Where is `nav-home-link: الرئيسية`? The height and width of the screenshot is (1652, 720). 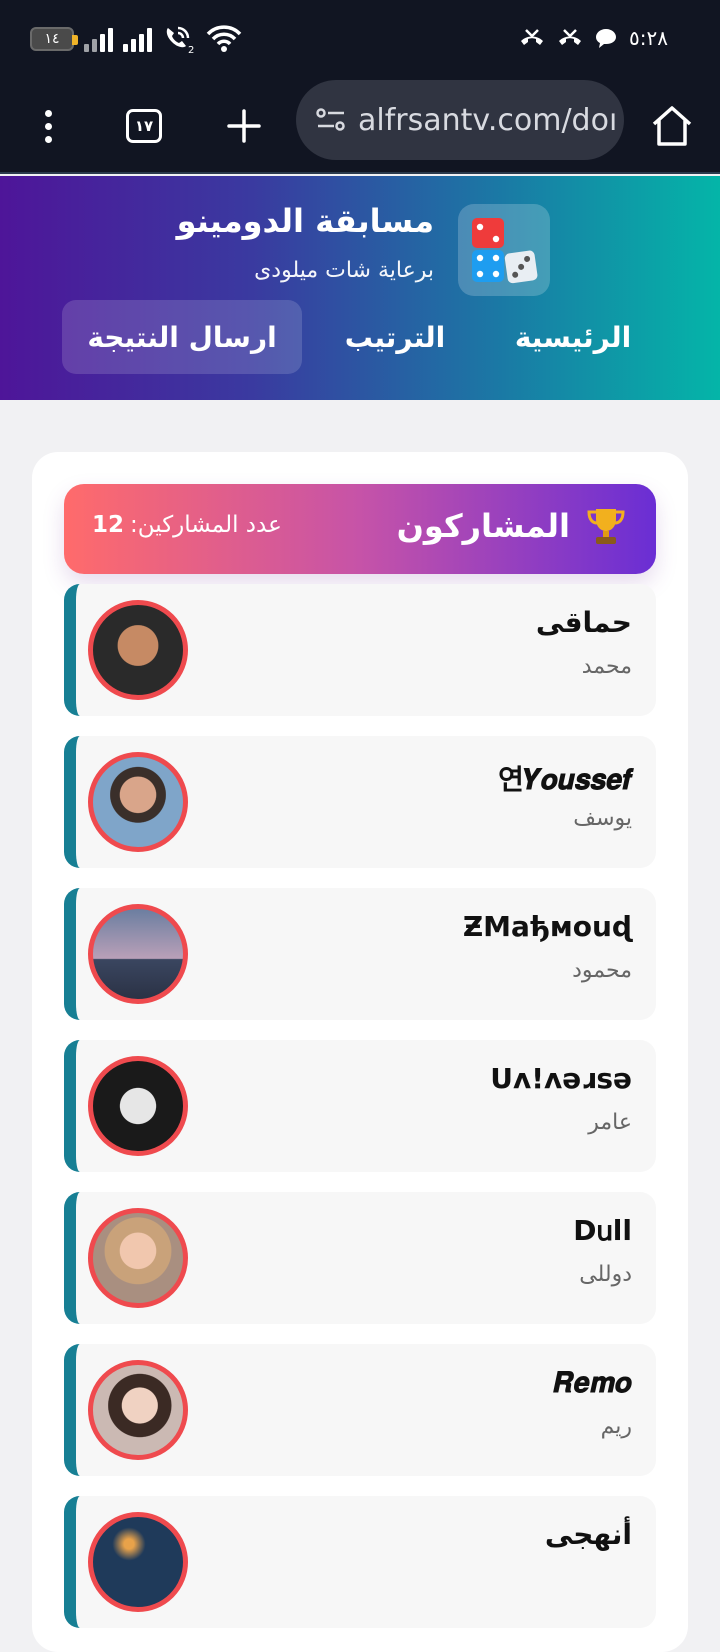
nav-home-link: الرئيسية is located at coordinates (573, 337).